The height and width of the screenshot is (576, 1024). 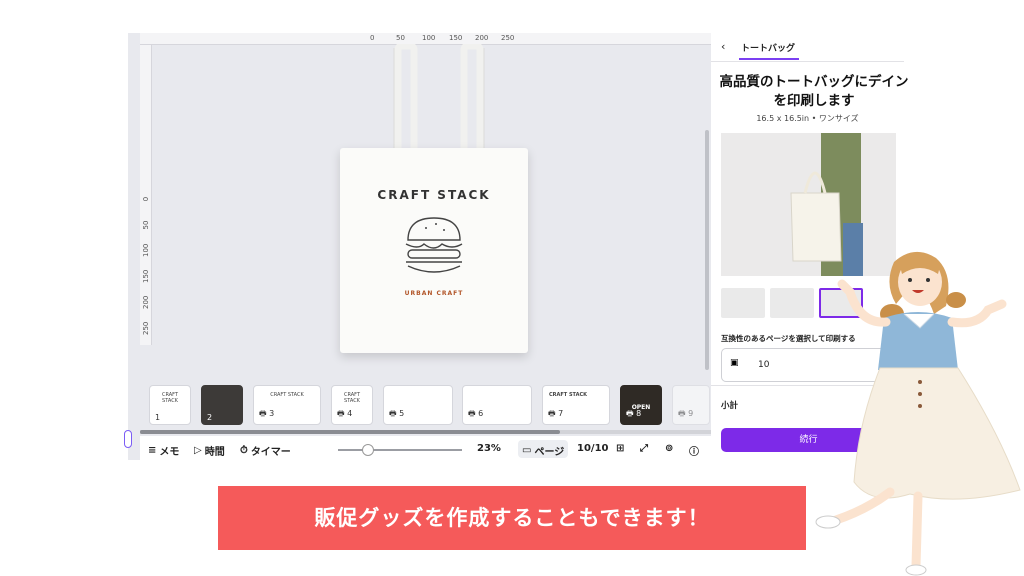 What do you see at coordinates (287, 405) in the screenshot?
I see `page-thumb-3: CRAFT STACK 🖶 3` at bounding box center [287, 405].